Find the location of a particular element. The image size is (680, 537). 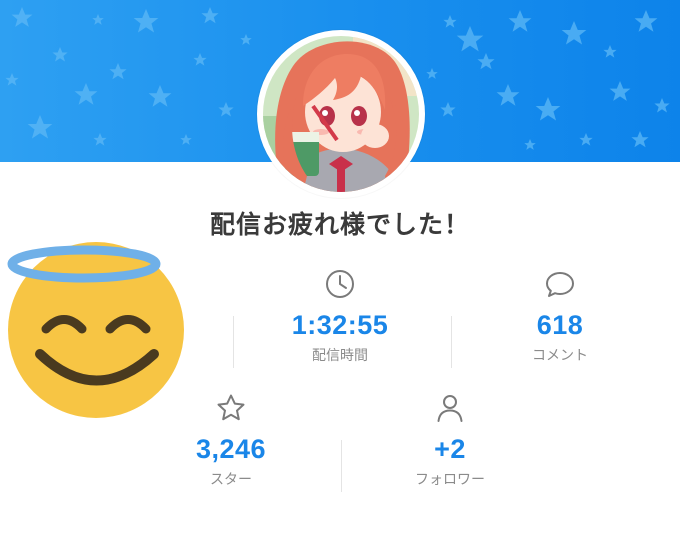

stat-label: コメント is located at coordinates (560, 356).